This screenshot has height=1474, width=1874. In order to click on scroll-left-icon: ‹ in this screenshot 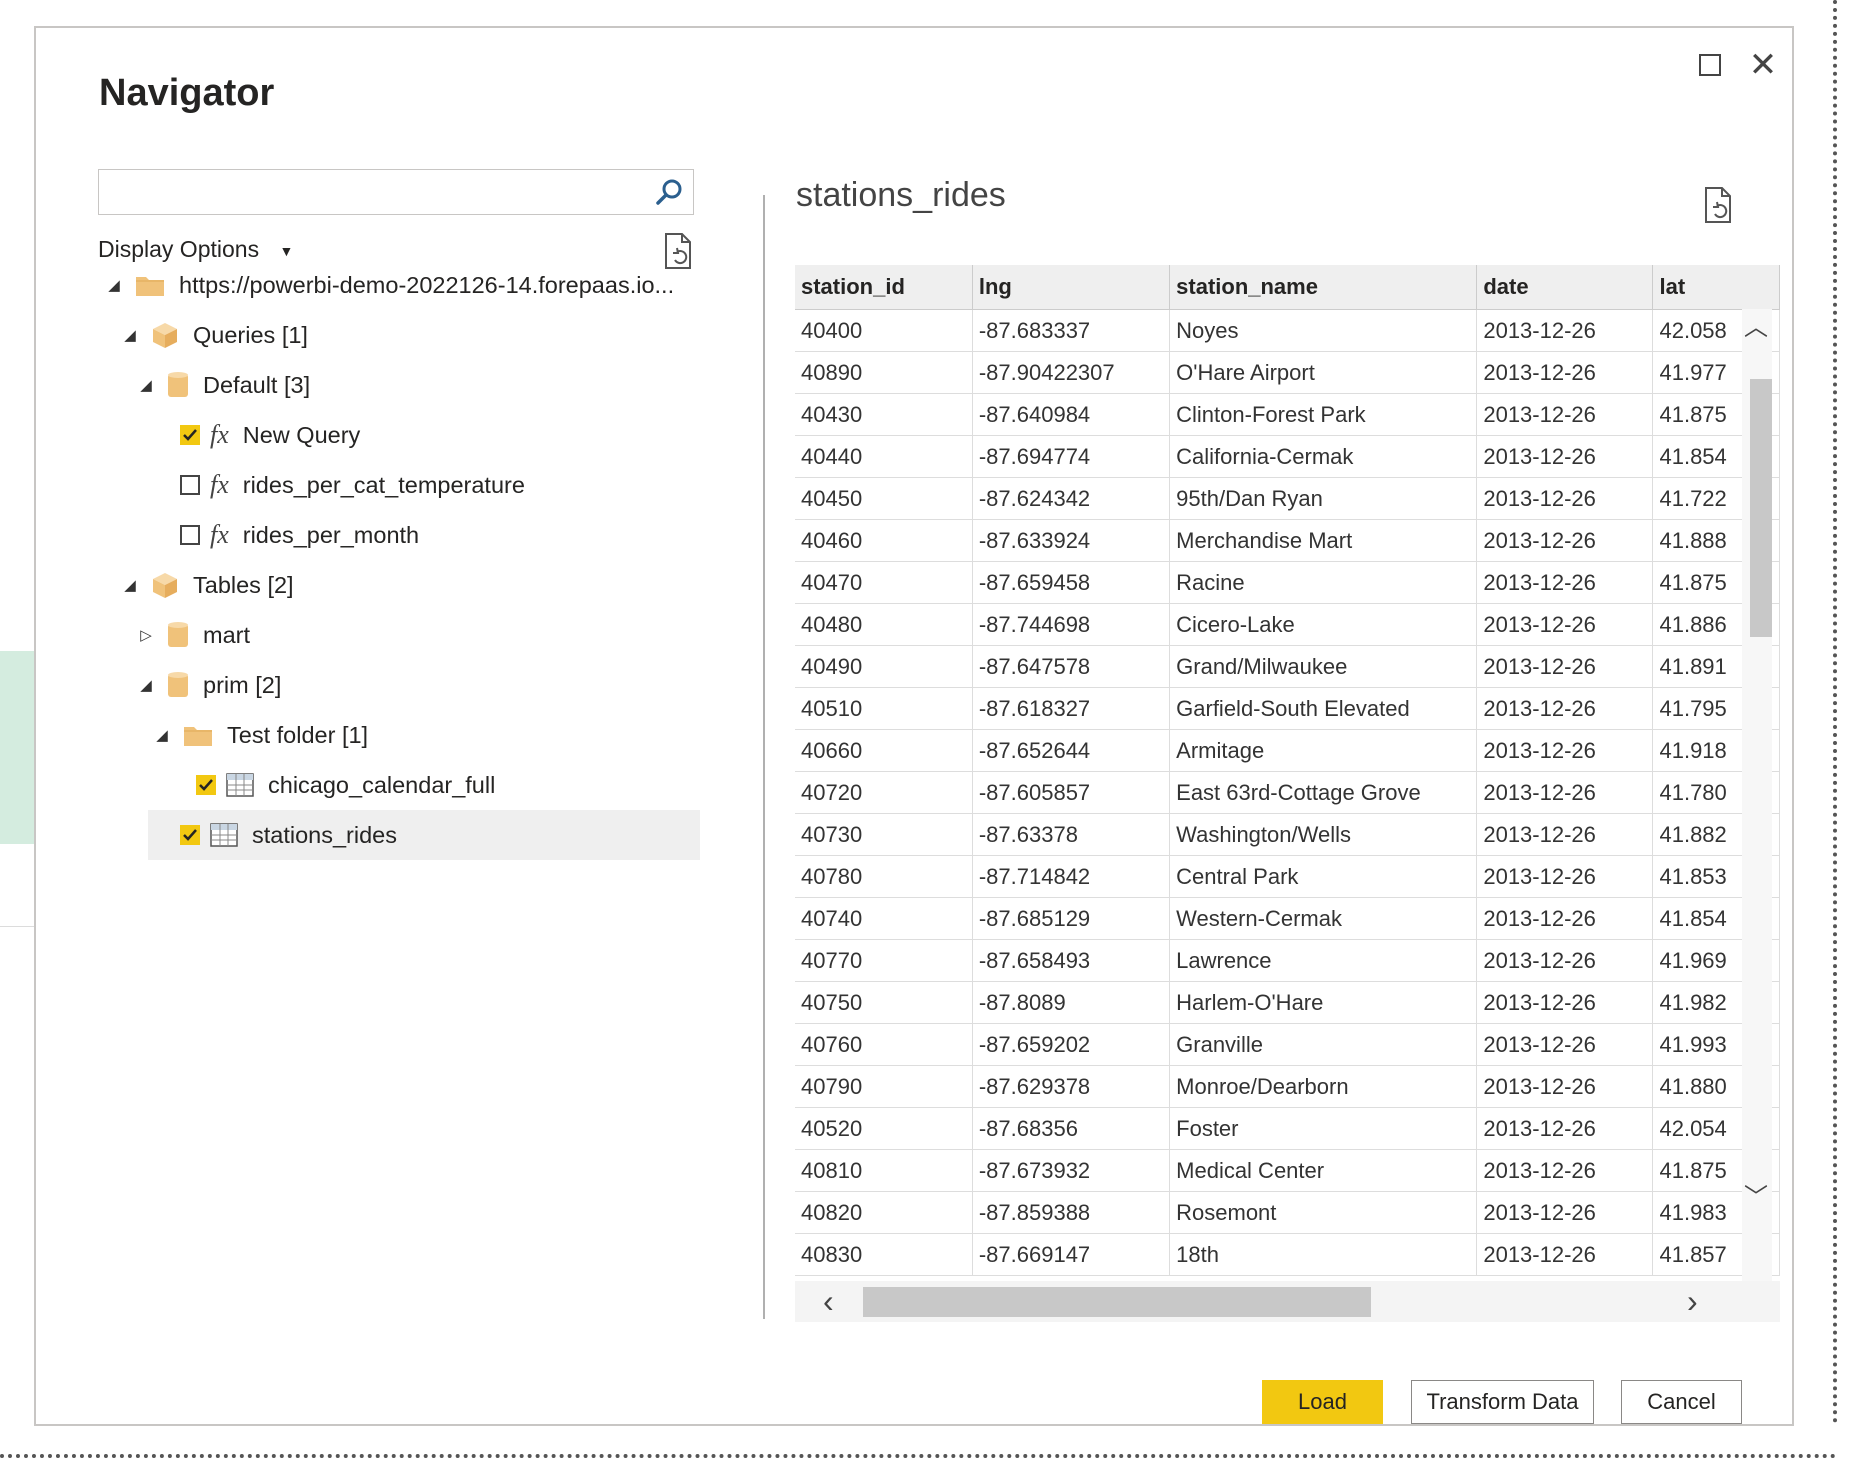, I will do `click(828, 1301)`.